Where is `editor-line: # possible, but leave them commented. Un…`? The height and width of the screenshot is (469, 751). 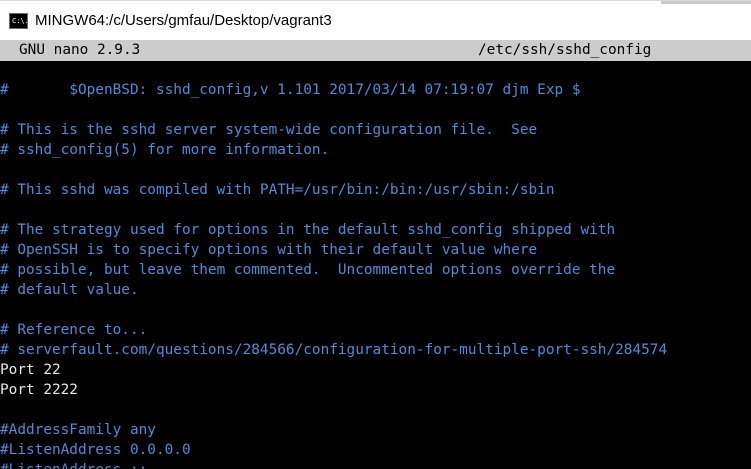 editor-line: # possible, but leave them commented. Un… is located at coordinates (308, 270).